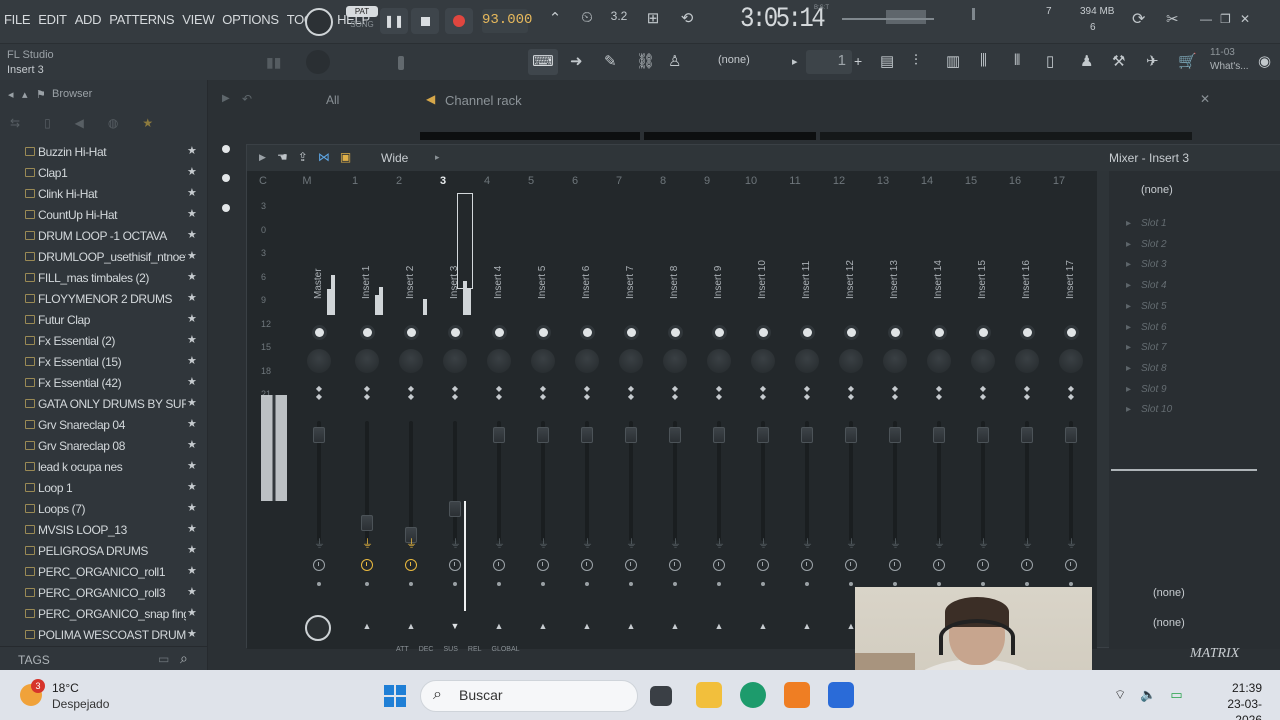 This screenshot has width=1280, height=720. I want to click on mixer-layout-arrow-icon: ▸, so click(437, 157).